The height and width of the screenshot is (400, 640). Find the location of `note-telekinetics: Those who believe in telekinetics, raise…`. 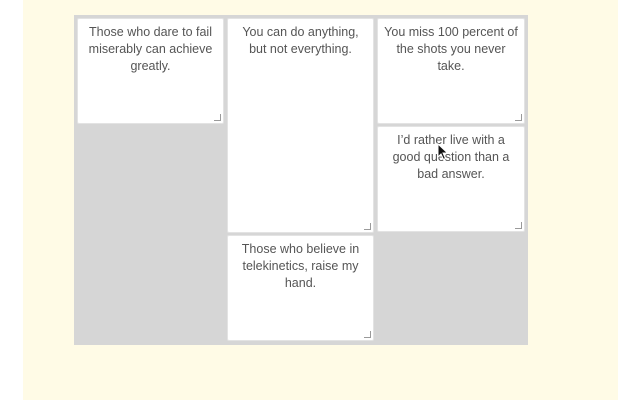

note-telekinetics: Those who believe in telekinetics, raise… is located at coordinates (300, 288).